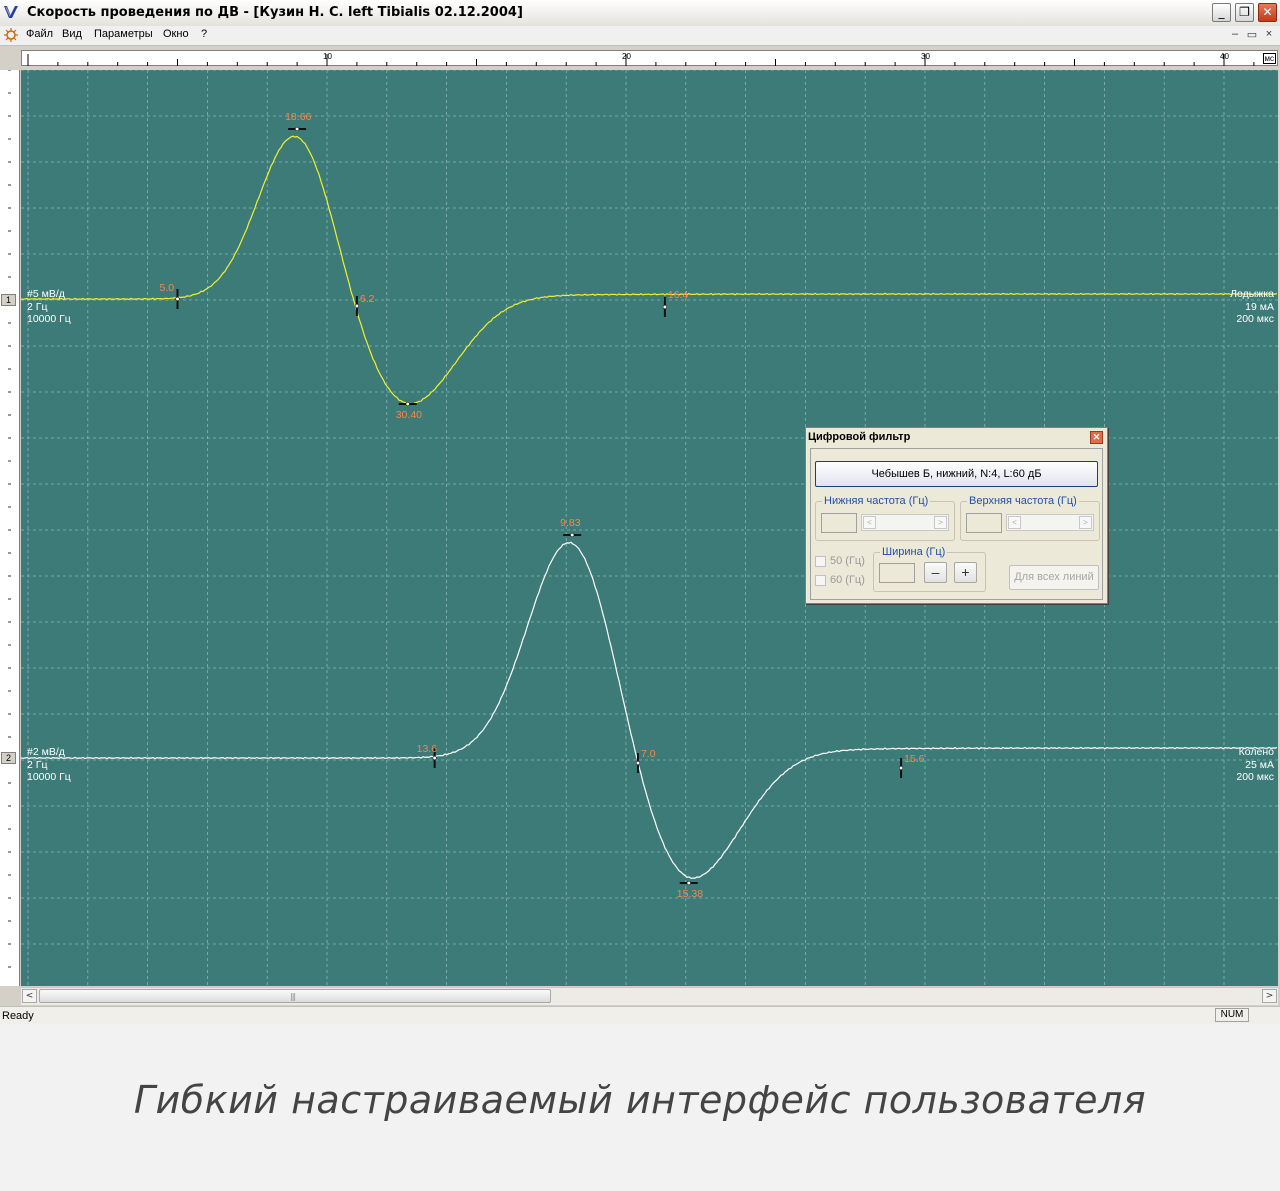 This screenshot has width=1280, height=1191. Describe the element at coordinates (1255, 777) in the screenshot. I see `channel-2-duration: 200 мкс` at that location.